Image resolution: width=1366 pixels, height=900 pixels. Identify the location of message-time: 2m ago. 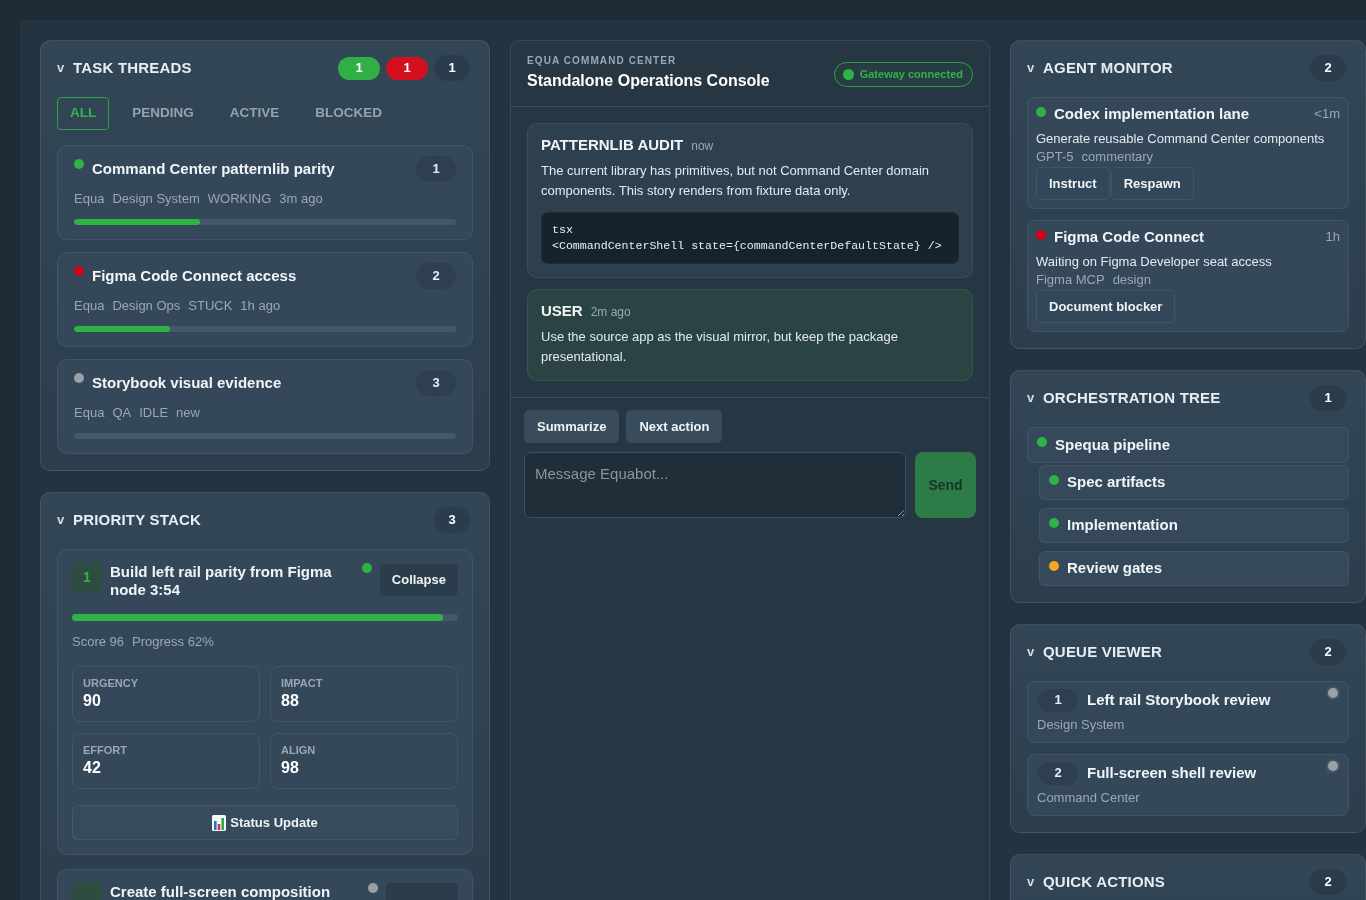
(610, 312).